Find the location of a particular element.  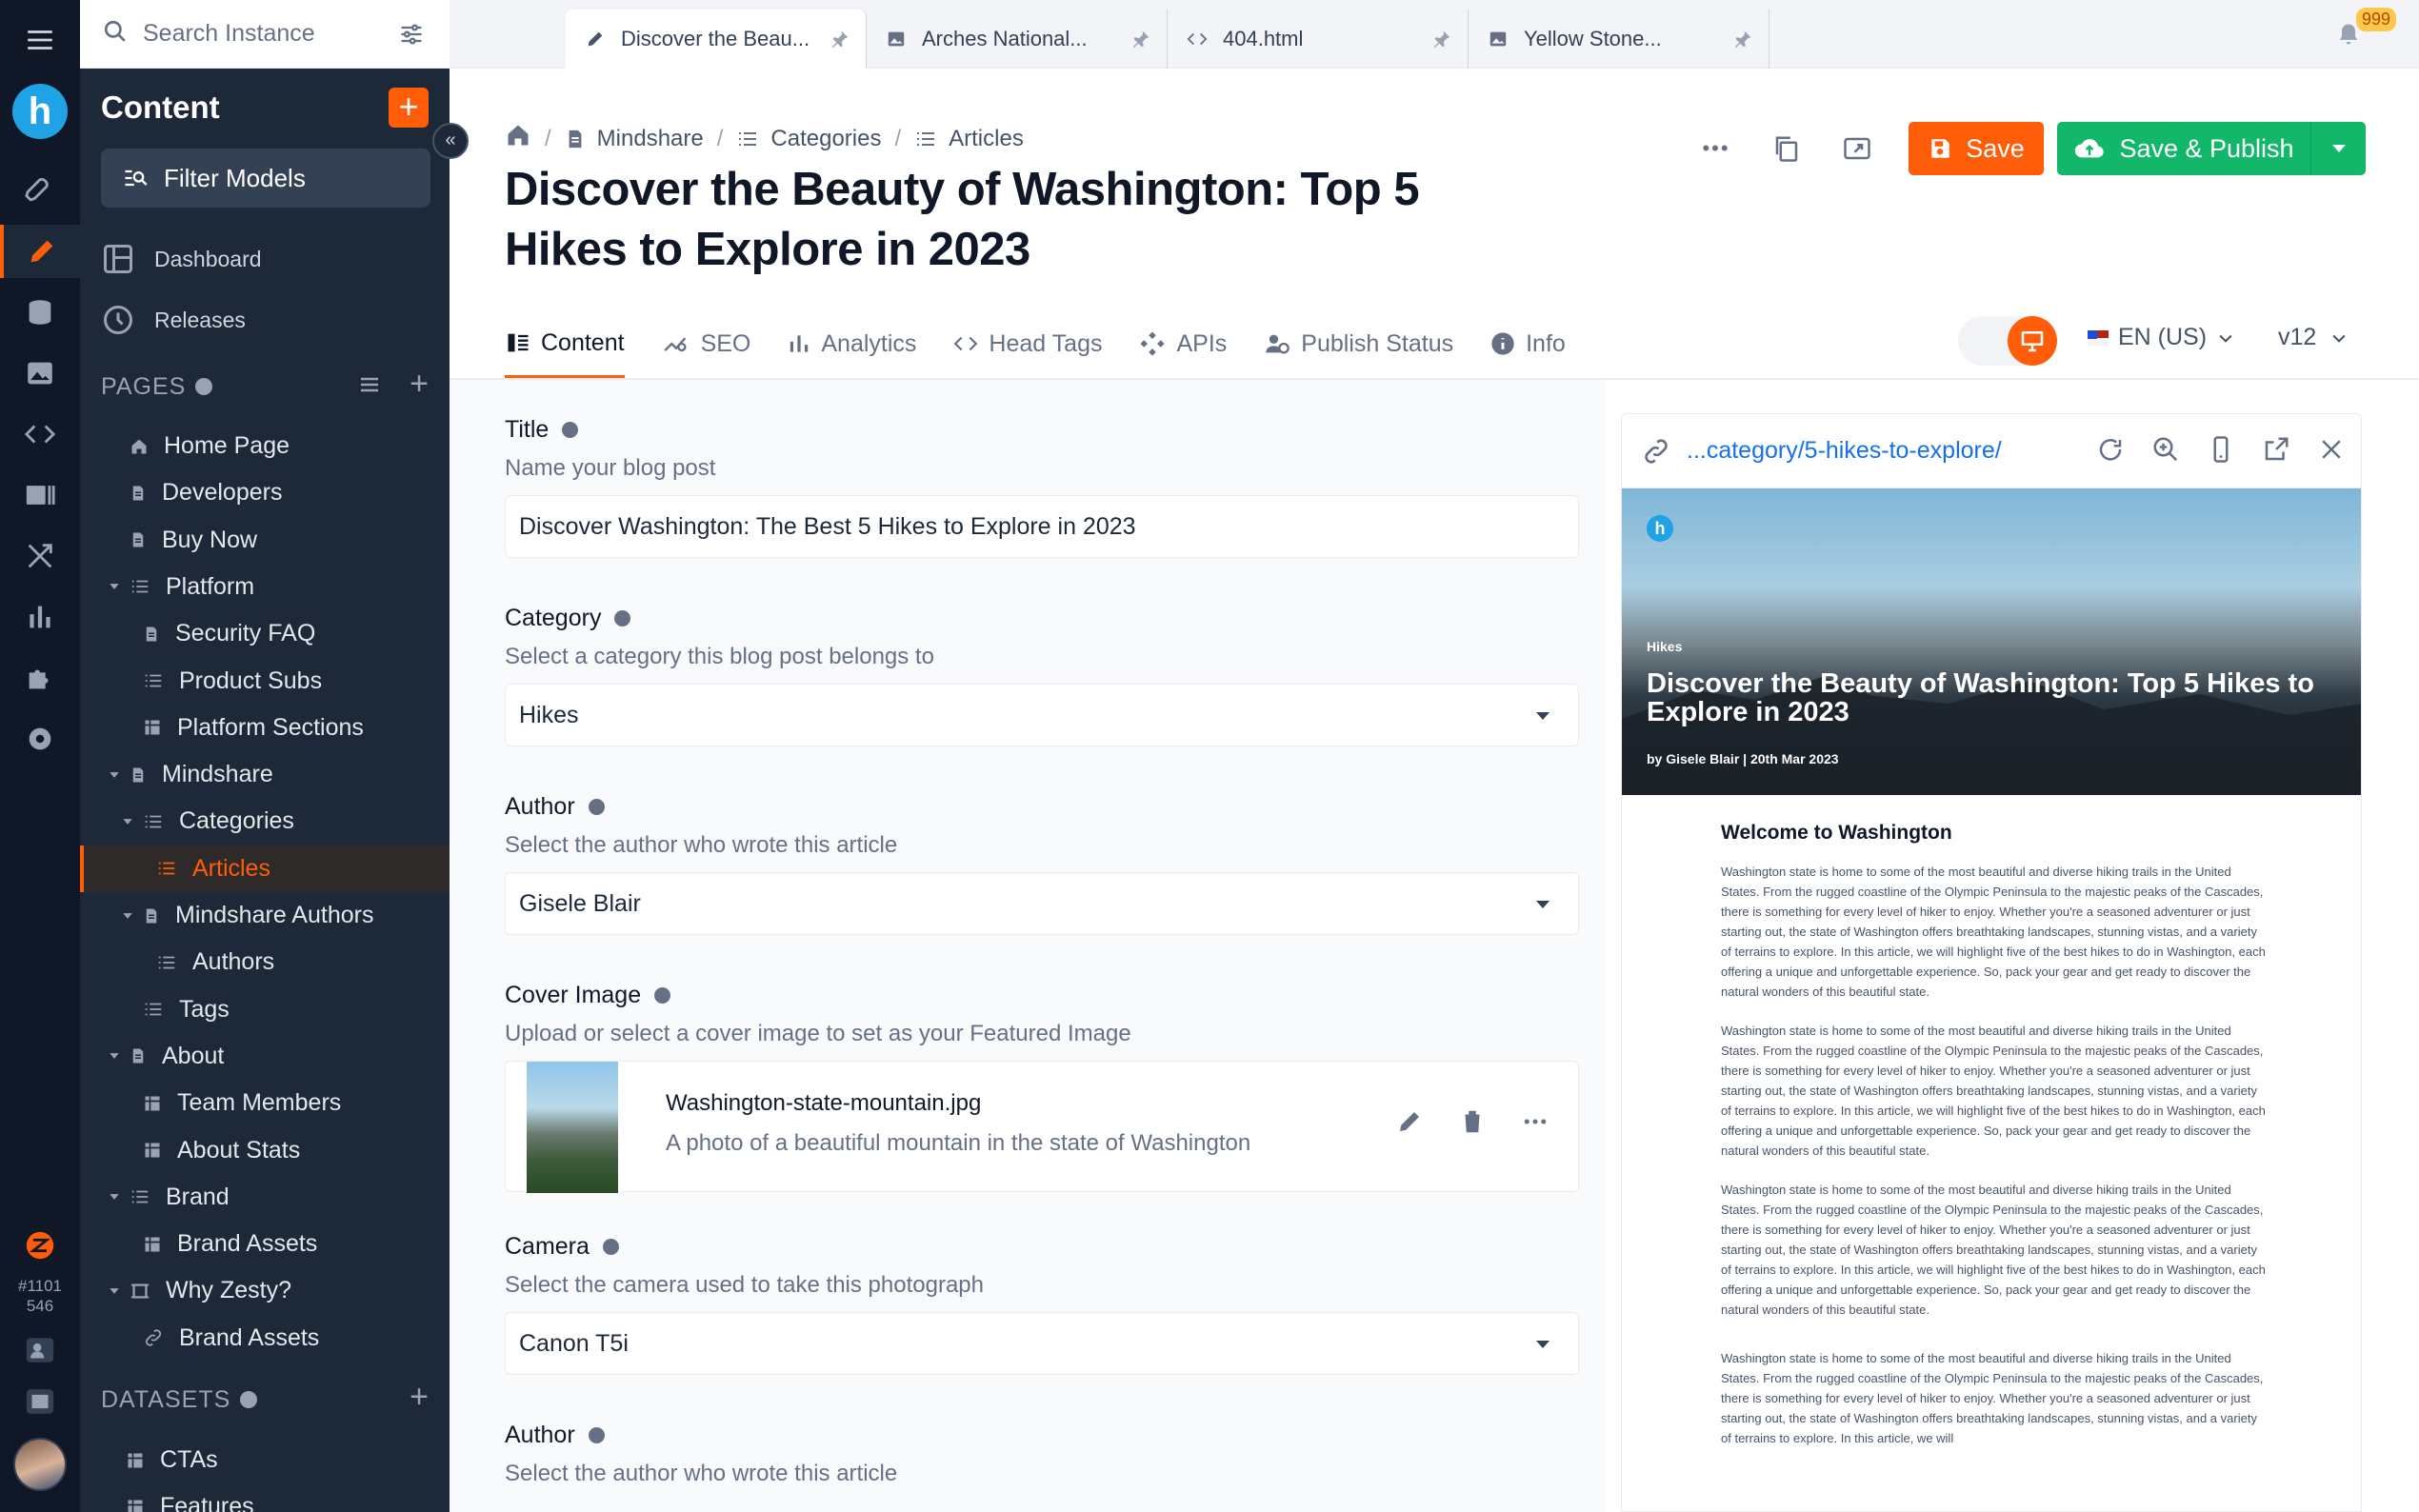

refresh-icon is located at coordinates (2110, 449).